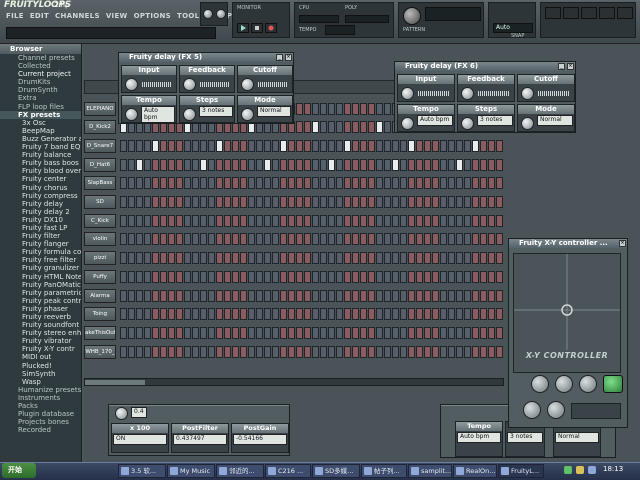  What do you see at coordinates (40, 414) in the screenshot?
I see `browser-item: Plugin database` at bounding box center [40, 414].